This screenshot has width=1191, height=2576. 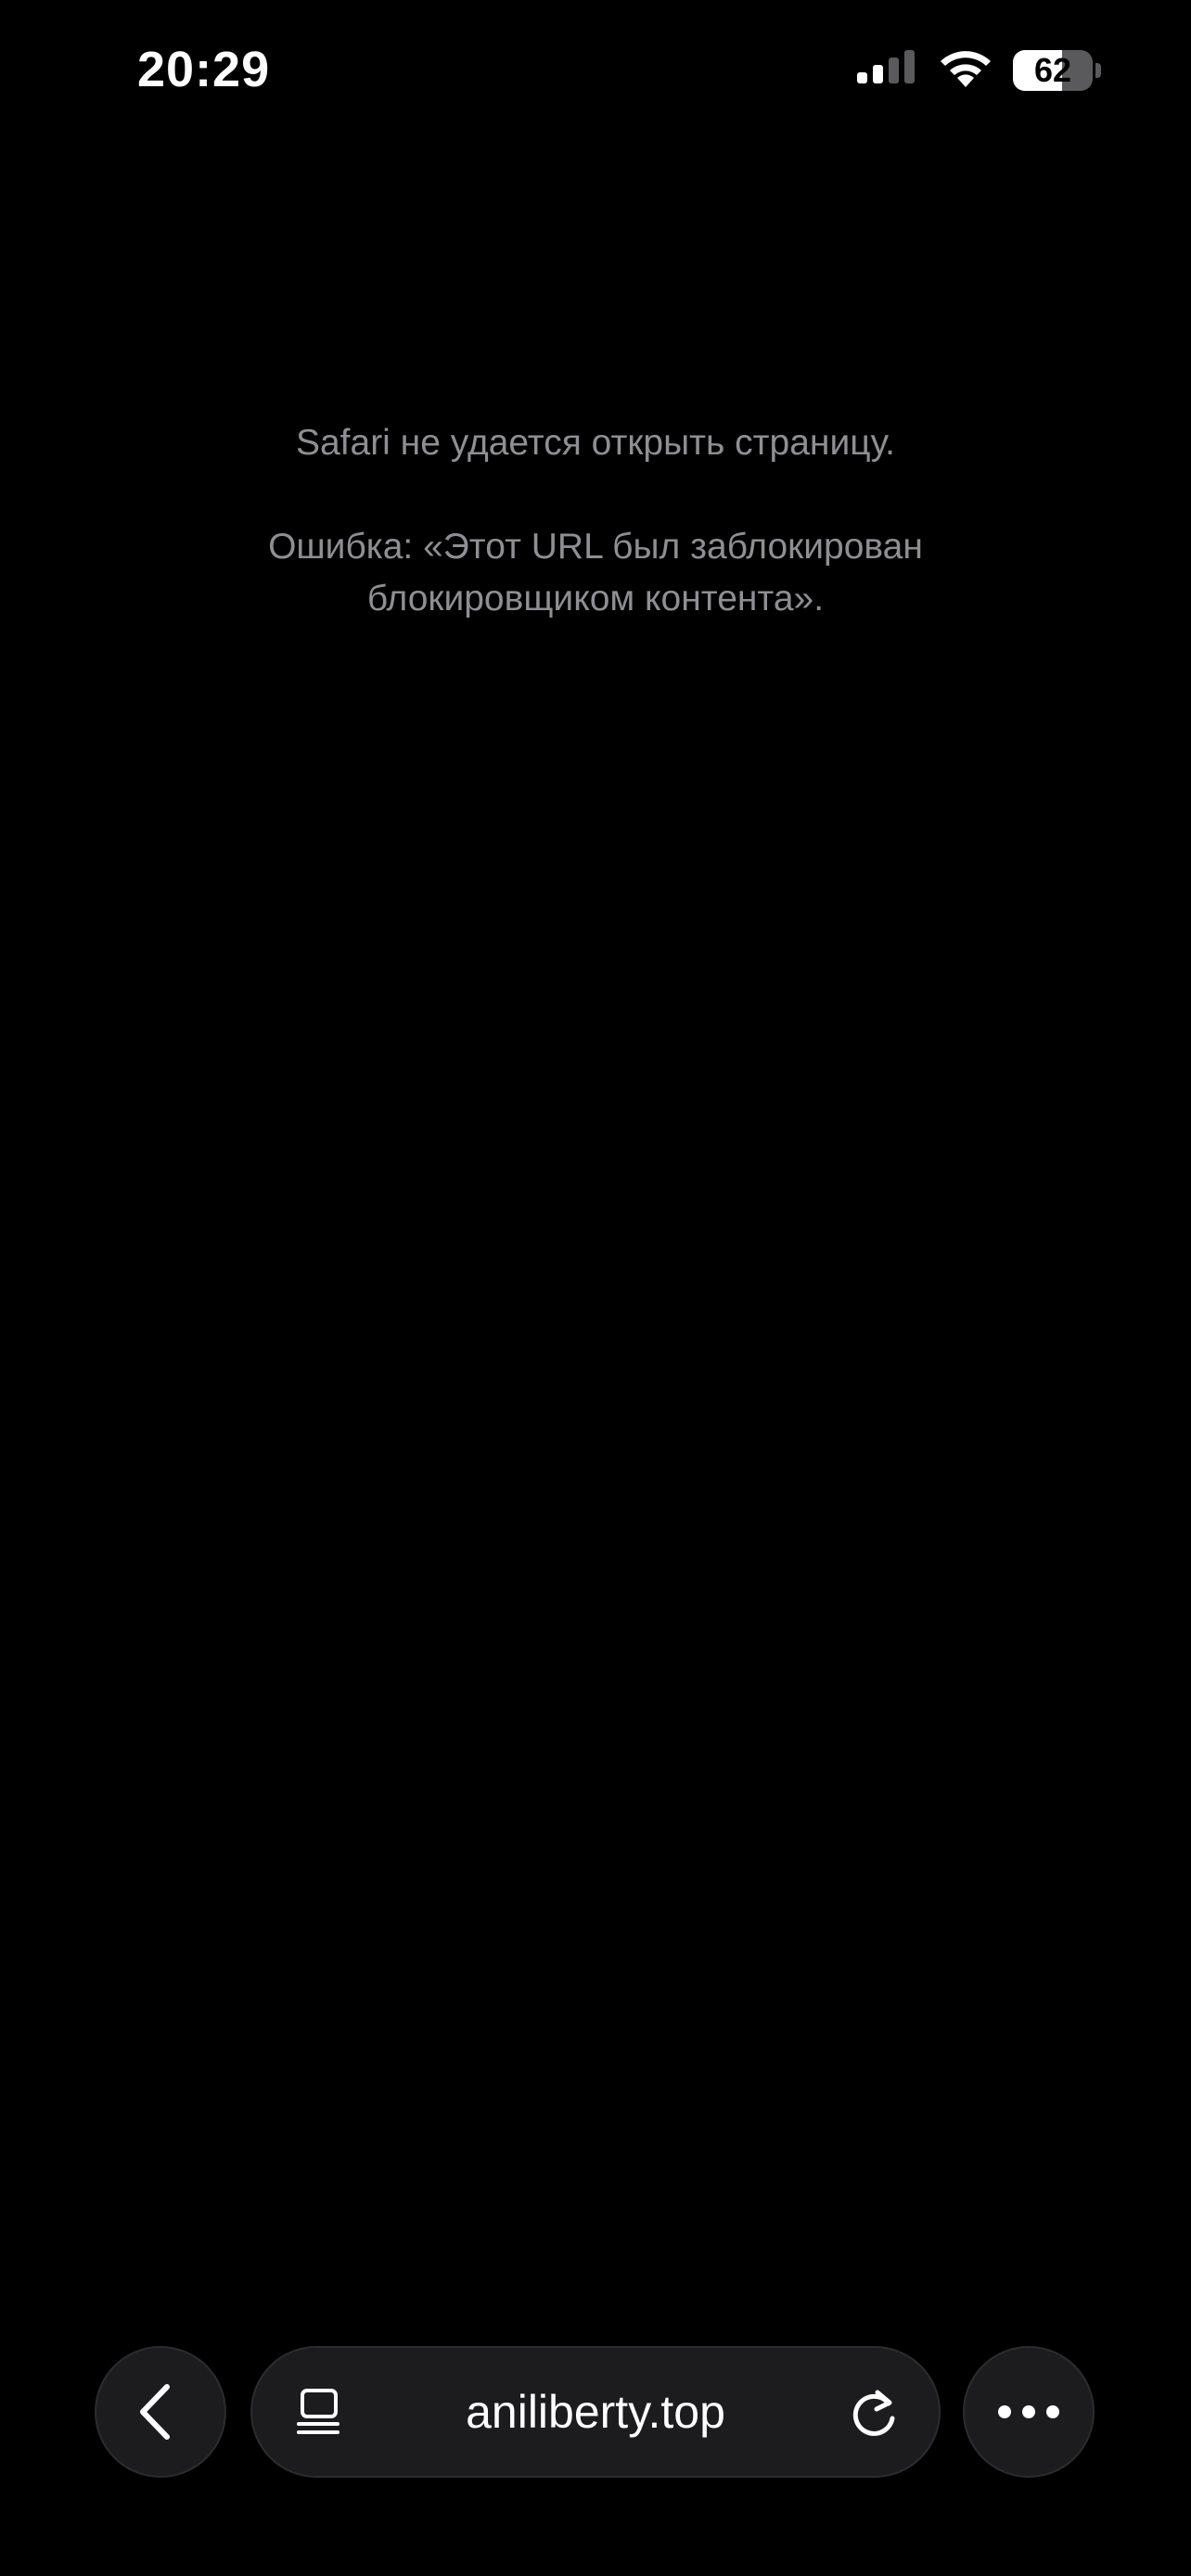 I want to click on more-icon, so click(x=1028, y=2411).